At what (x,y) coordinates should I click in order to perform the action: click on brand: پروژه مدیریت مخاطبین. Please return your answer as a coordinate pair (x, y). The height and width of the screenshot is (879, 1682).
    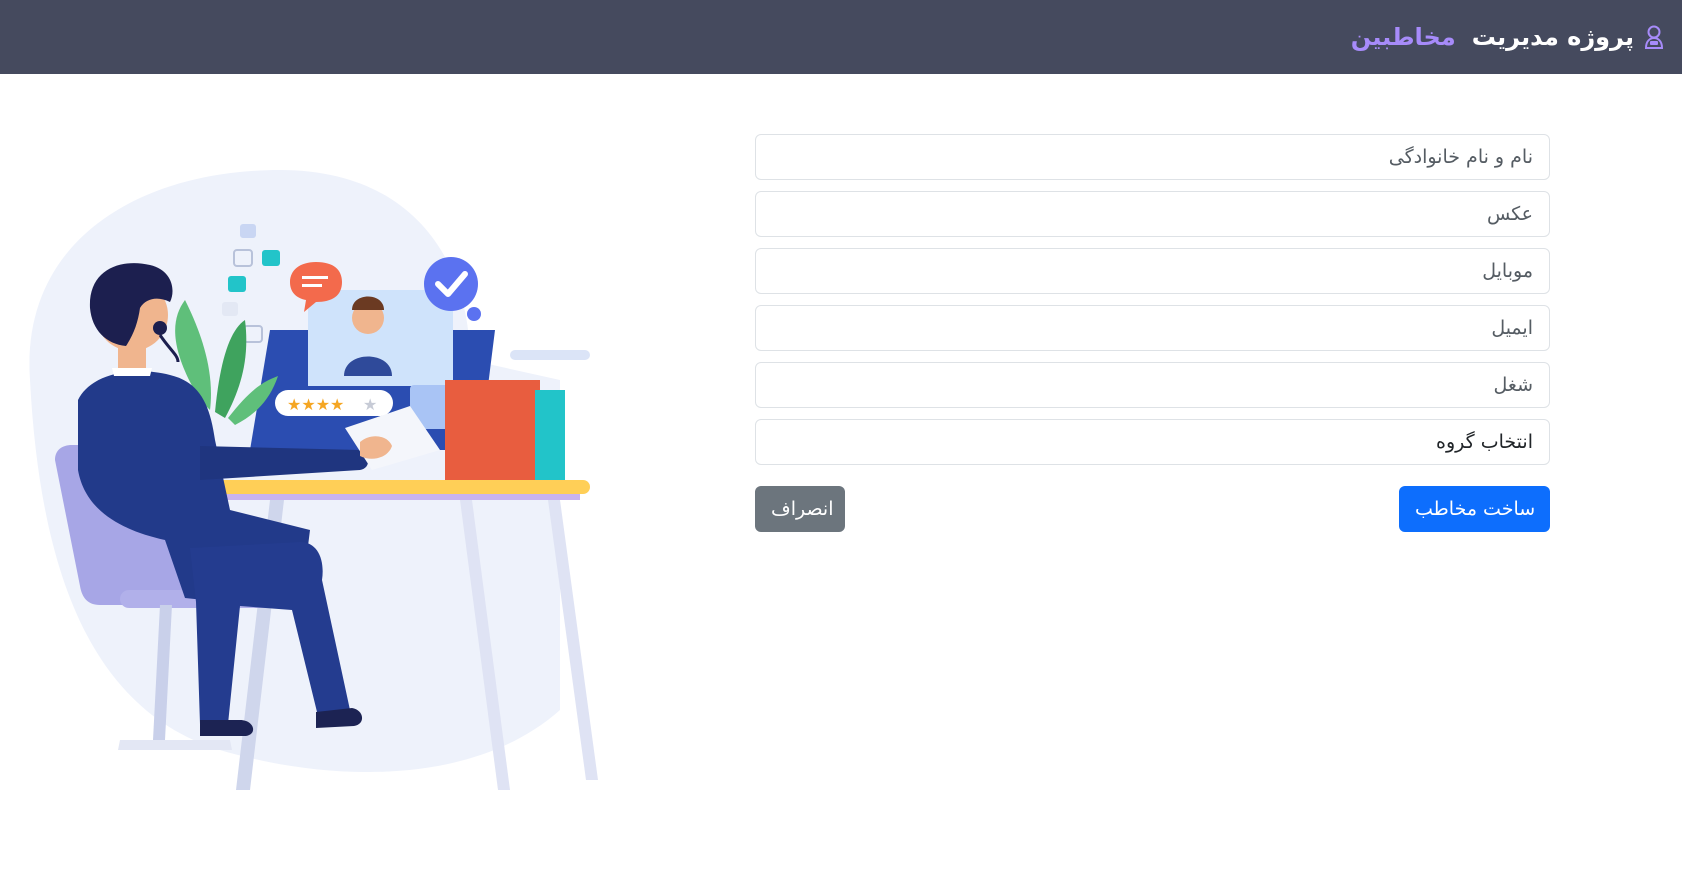
    Looking at the image, I should click on (1507, 37).